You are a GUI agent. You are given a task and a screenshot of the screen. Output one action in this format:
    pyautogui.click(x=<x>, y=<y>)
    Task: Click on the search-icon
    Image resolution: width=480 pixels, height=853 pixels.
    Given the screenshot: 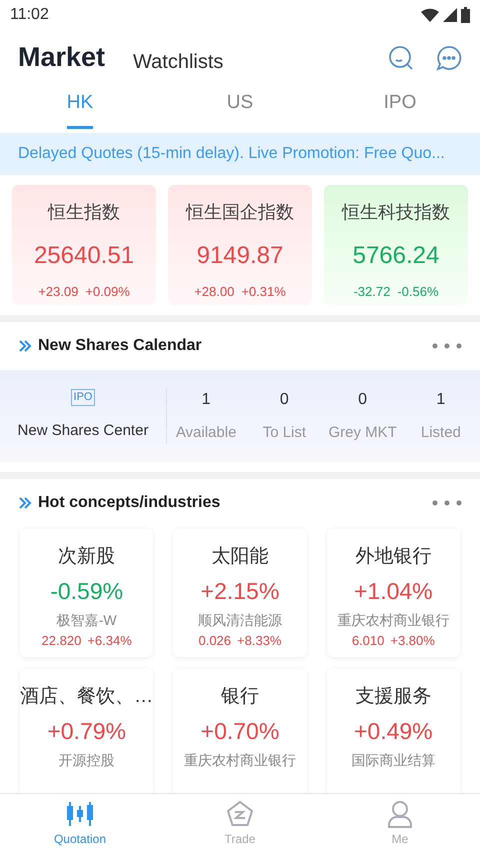 What is the action you would take?
    pyautogui.click(x=401, y=57)
    